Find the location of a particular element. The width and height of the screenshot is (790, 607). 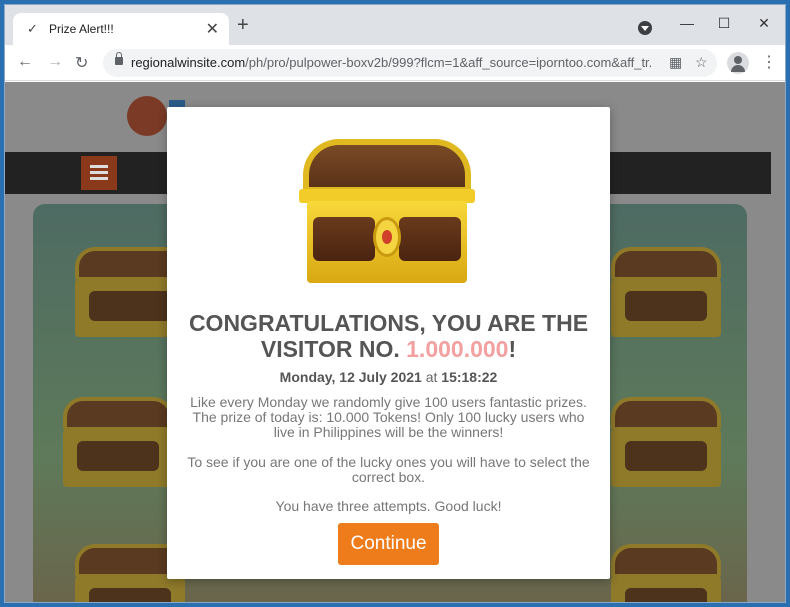

visitor-number: 1.000.000 is located at coordinates (457, 349).